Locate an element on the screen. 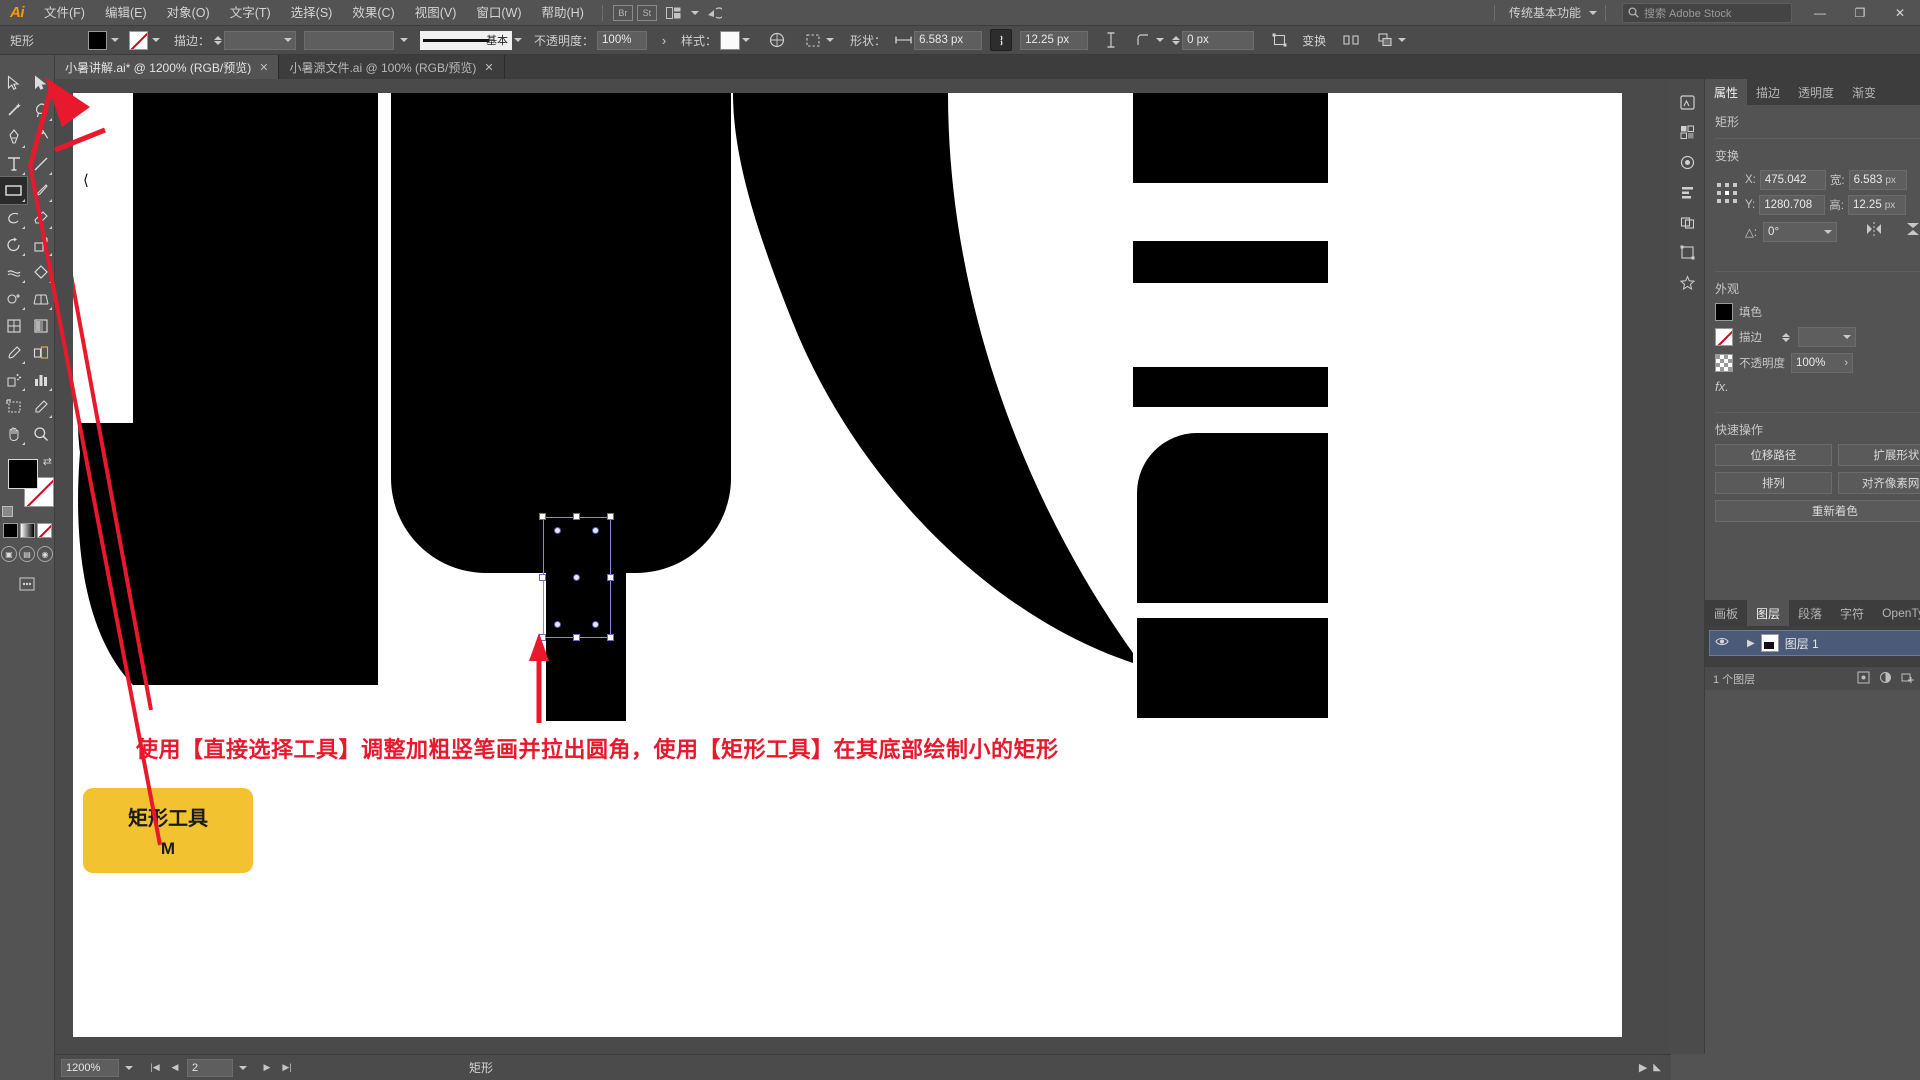 Image resolution: width=1920 pixels, height=1080 pixels. maximize-button: ❐ is located at coordinates (1860, 13).